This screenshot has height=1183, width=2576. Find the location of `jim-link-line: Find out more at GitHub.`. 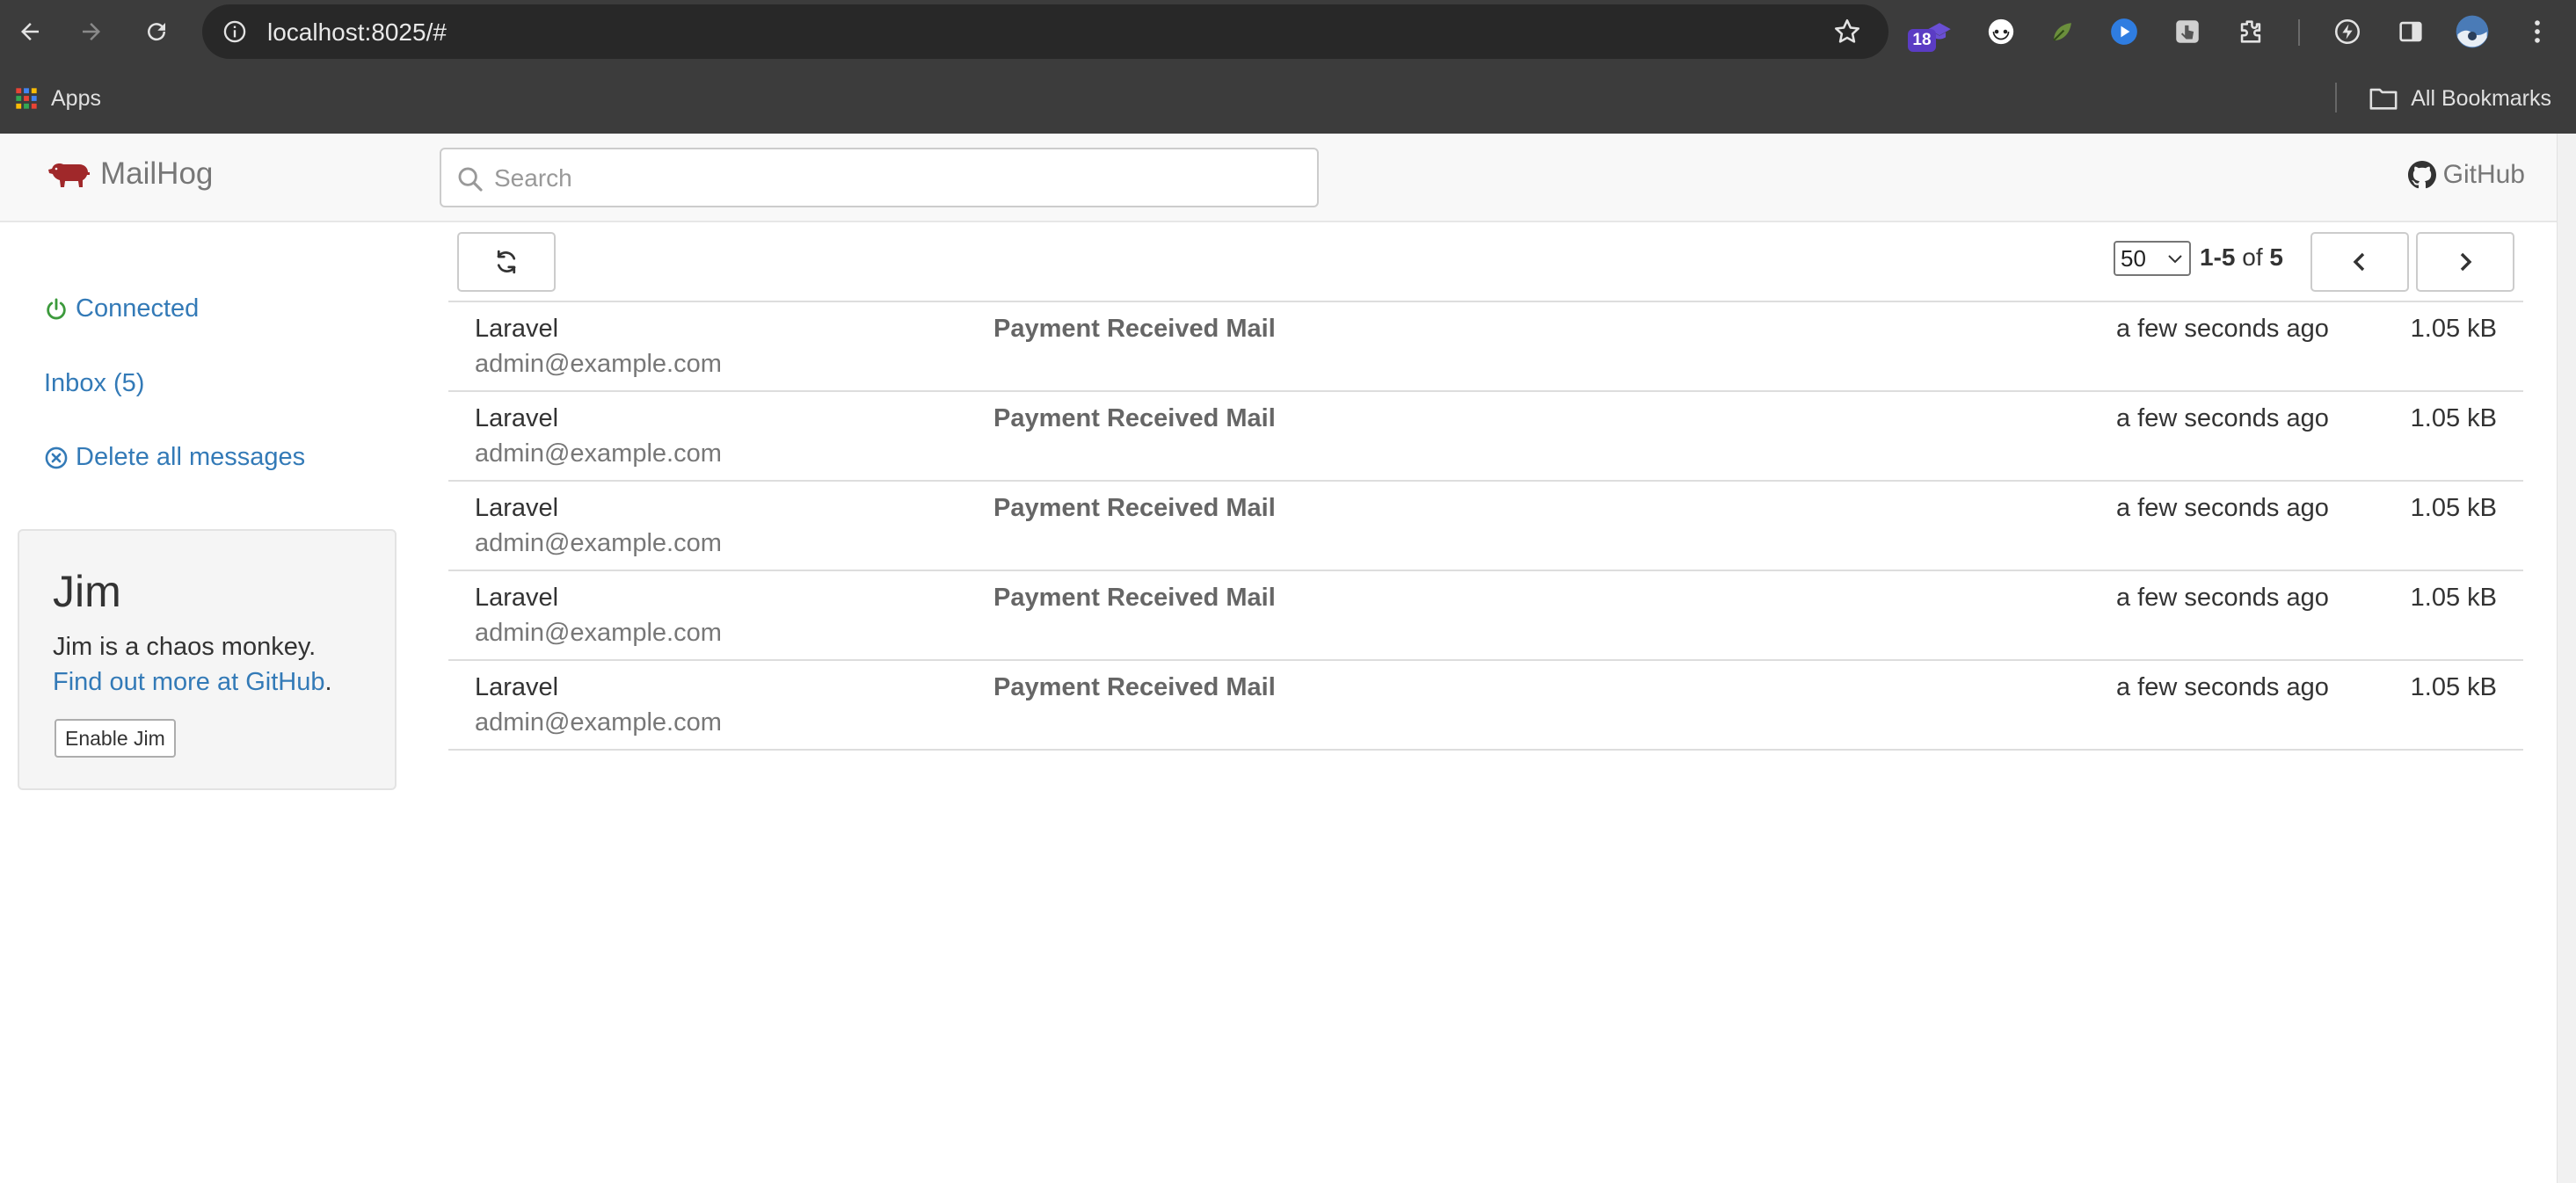

jim-link-line: Find out more at GitHub. is located at coordinates (192, 682).